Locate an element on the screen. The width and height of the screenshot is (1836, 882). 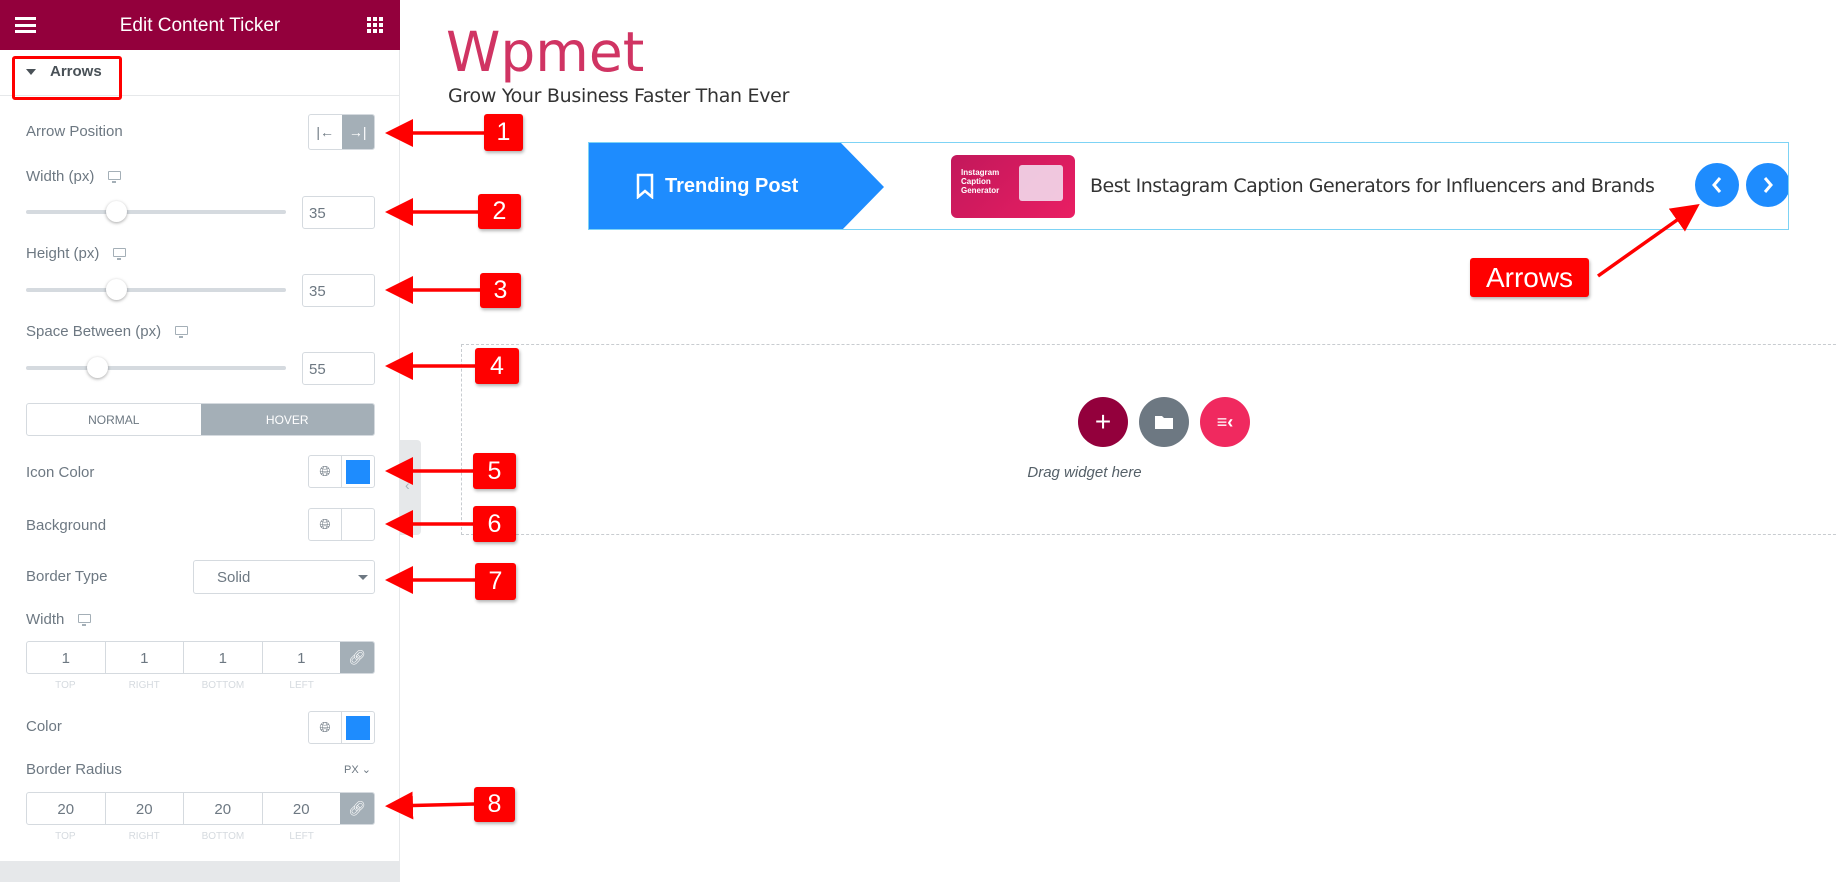
annotation-badge-6: 6 is located at coordinates (494, 524).